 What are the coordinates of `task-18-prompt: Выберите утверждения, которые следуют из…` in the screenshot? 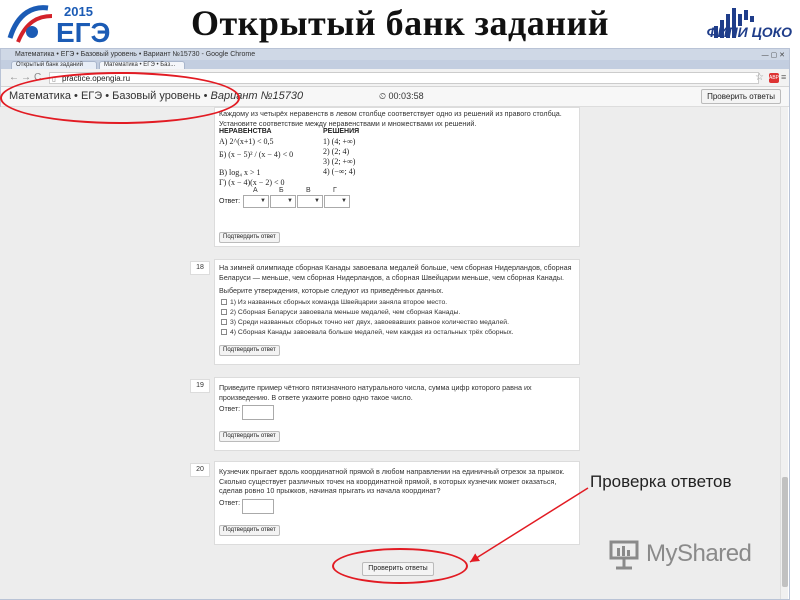 It's located at (331, 290).